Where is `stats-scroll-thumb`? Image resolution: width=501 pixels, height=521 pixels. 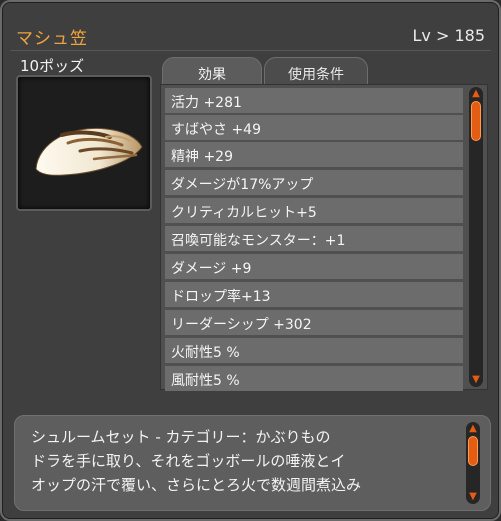 stats-scroll-thumb is located at coordinates (476, 121).